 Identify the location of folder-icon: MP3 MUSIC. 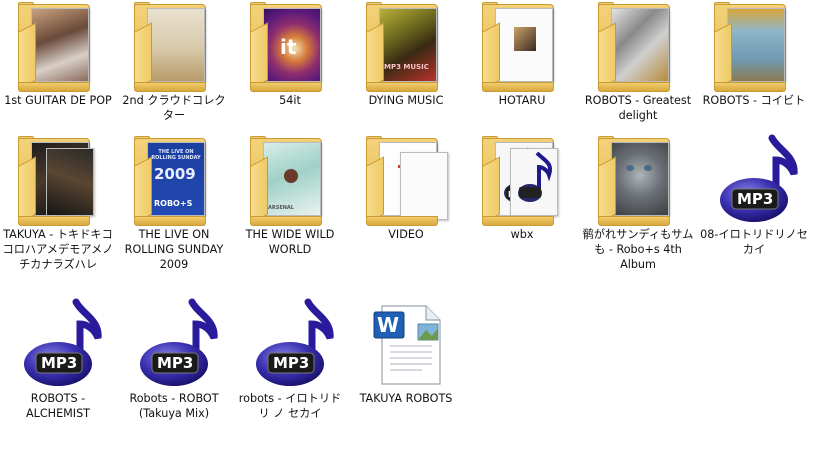
(406, 46).